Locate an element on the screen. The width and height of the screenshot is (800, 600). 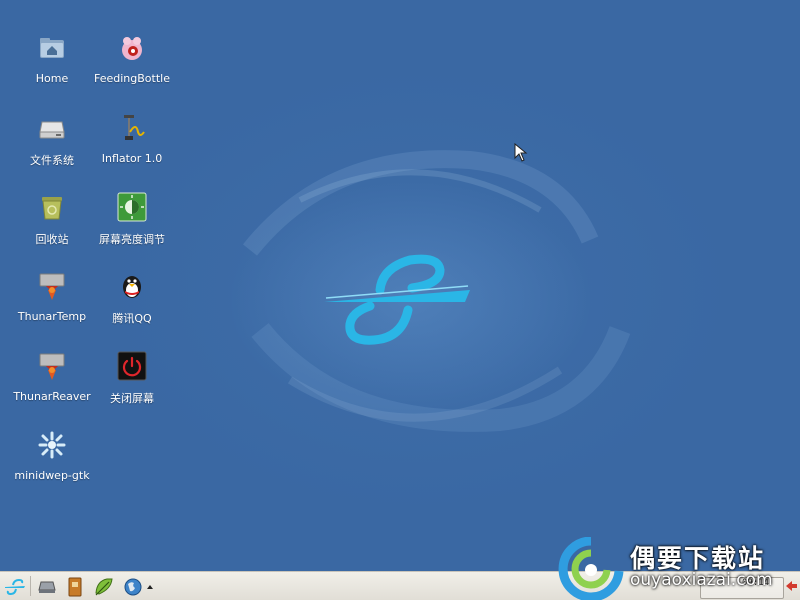
web-browser-launcher is located at coordinates (133, 587).